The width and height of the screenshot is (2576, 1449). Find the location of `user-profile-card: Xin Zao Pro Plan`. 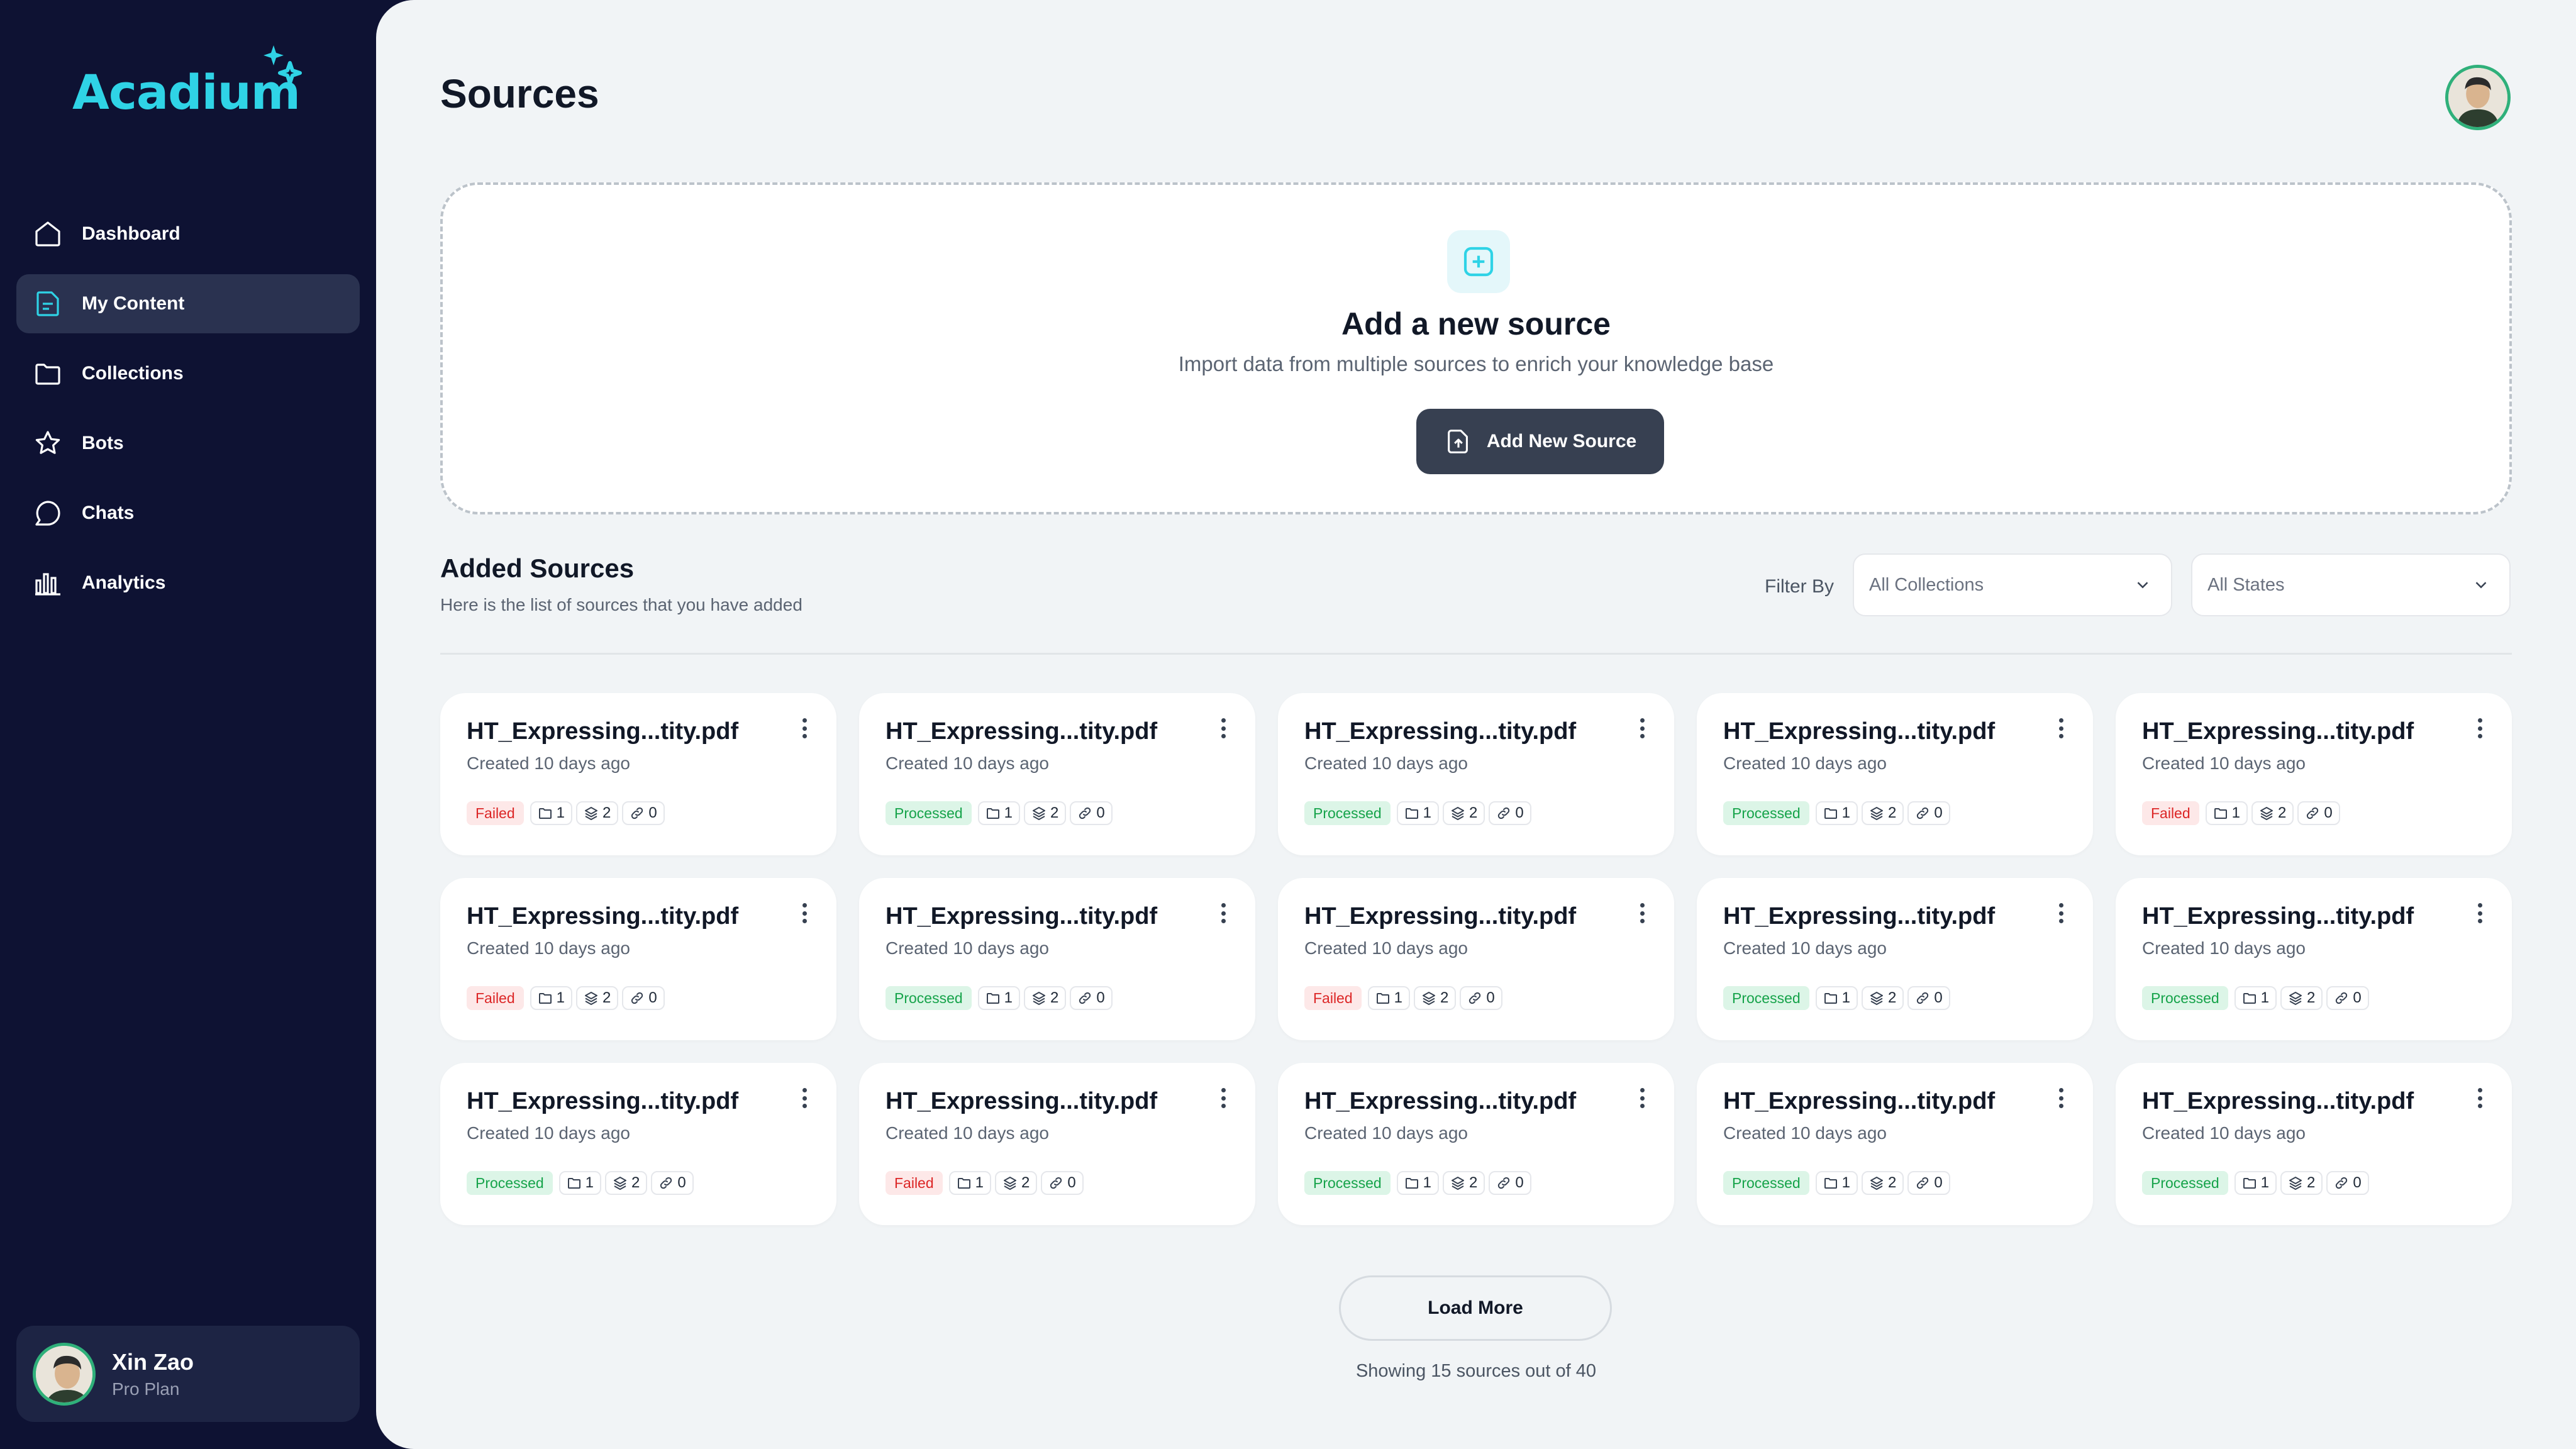

user-profile-card: Xin Zao Pro Plan is located at coordinates (188, 1374).